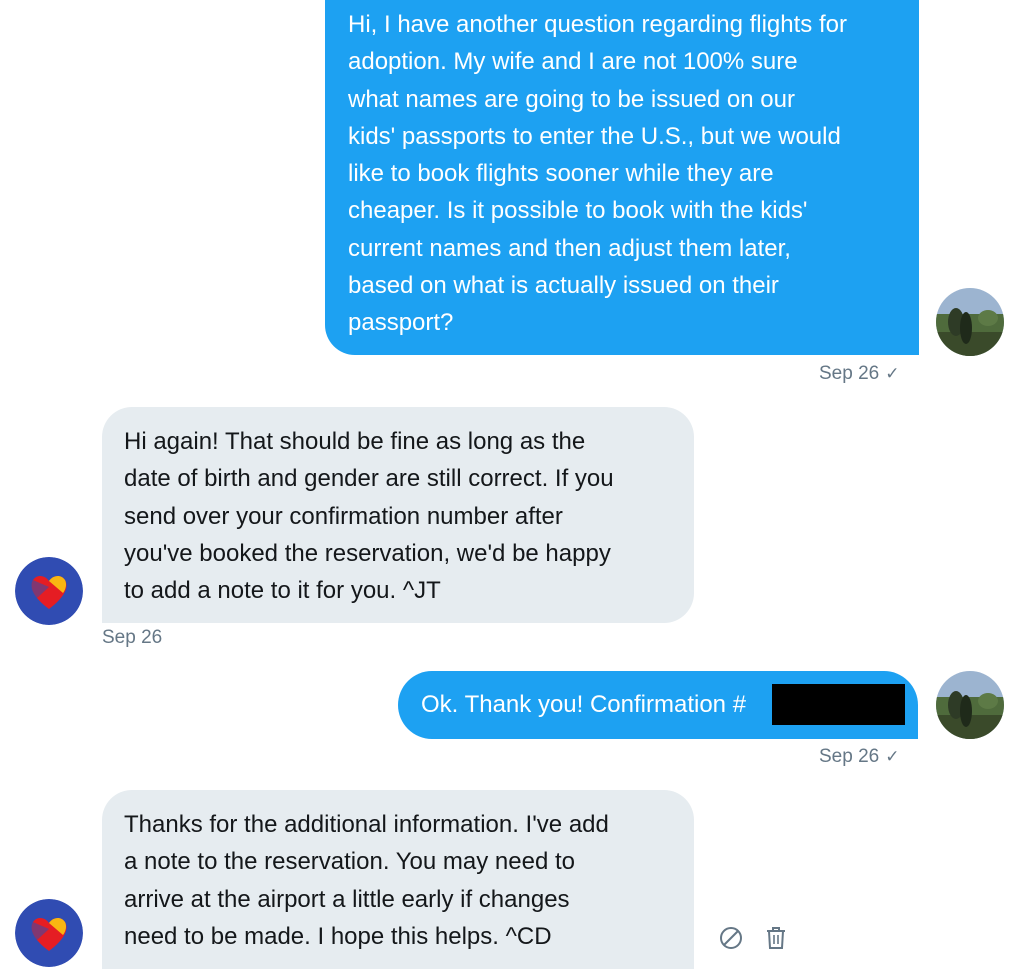 The height and width of the screenshot is (969, 1024). I want to click on redaction-bar, so click(838, 704).